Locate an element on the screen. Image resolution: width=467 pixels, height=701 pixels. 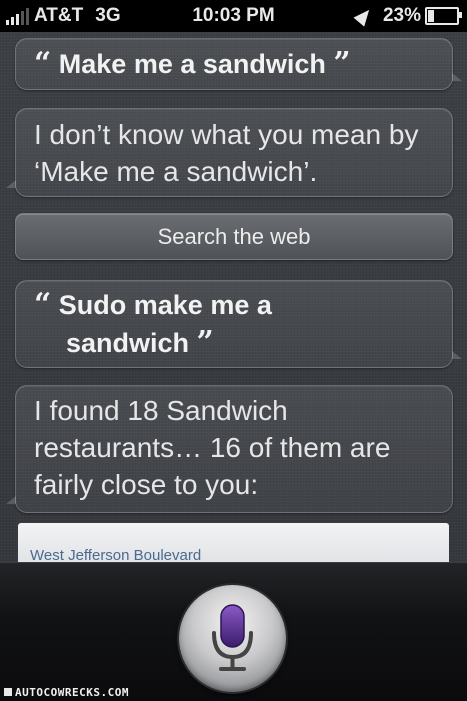
search-web-button: Search the web is located at coordinates (234, 236).